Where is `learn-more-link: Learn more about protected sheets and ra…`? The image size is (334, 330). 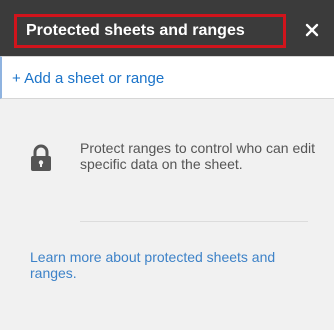
learn-more-link: Learn more about protected sheets and ra… is located at coordinates (175, 265).